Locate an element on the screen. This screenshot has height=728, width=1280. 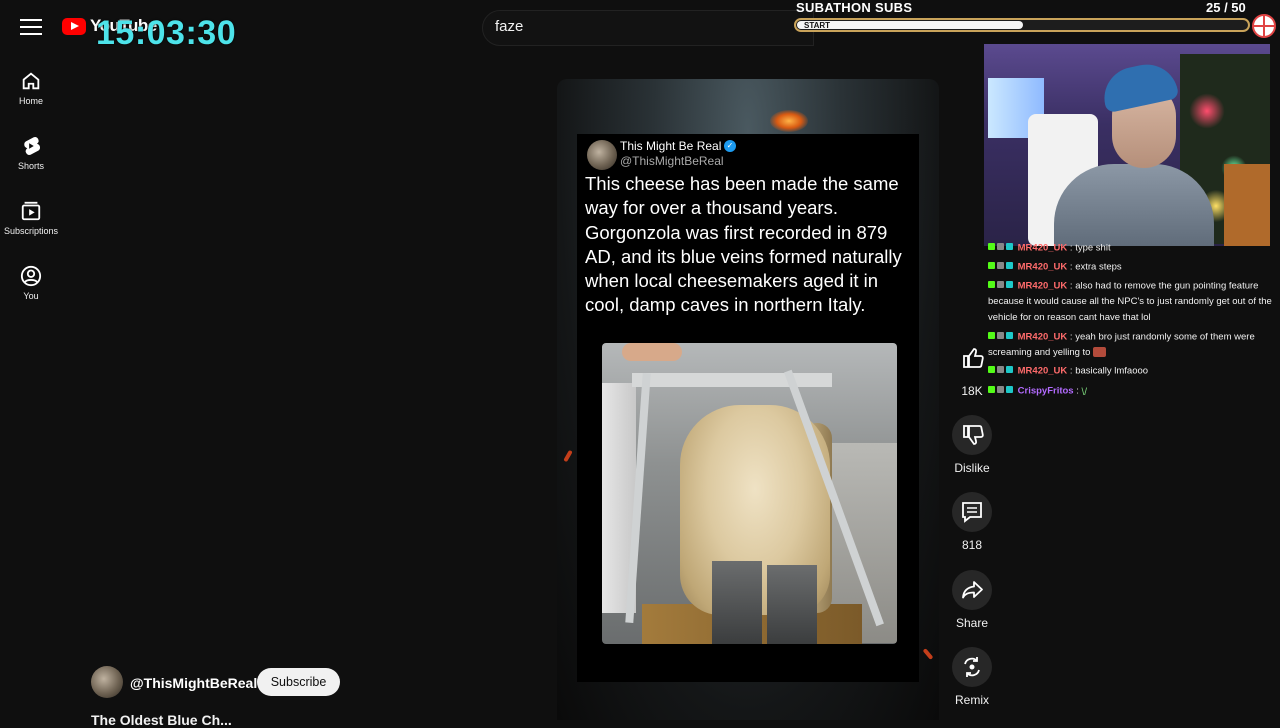
search-query: faze is located at coordinates (509, 26).